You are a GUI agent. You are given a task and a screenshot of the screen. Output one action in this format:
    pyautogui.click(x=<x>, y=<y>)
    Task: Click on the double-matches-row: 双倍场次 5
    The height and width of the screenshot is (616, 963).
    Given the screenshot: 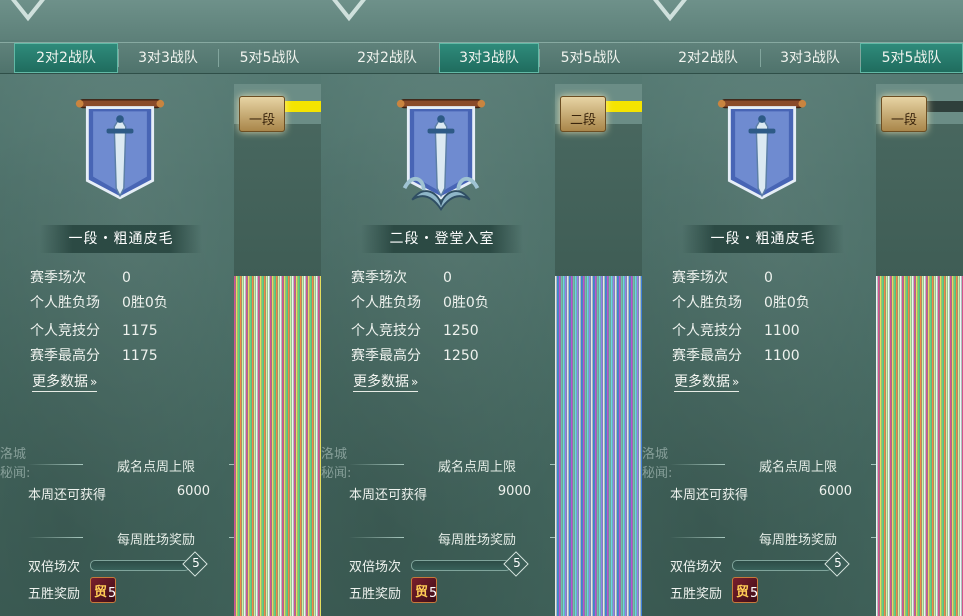 What is the action you would take?
    pyautogui.click(x=128, y=564)
    